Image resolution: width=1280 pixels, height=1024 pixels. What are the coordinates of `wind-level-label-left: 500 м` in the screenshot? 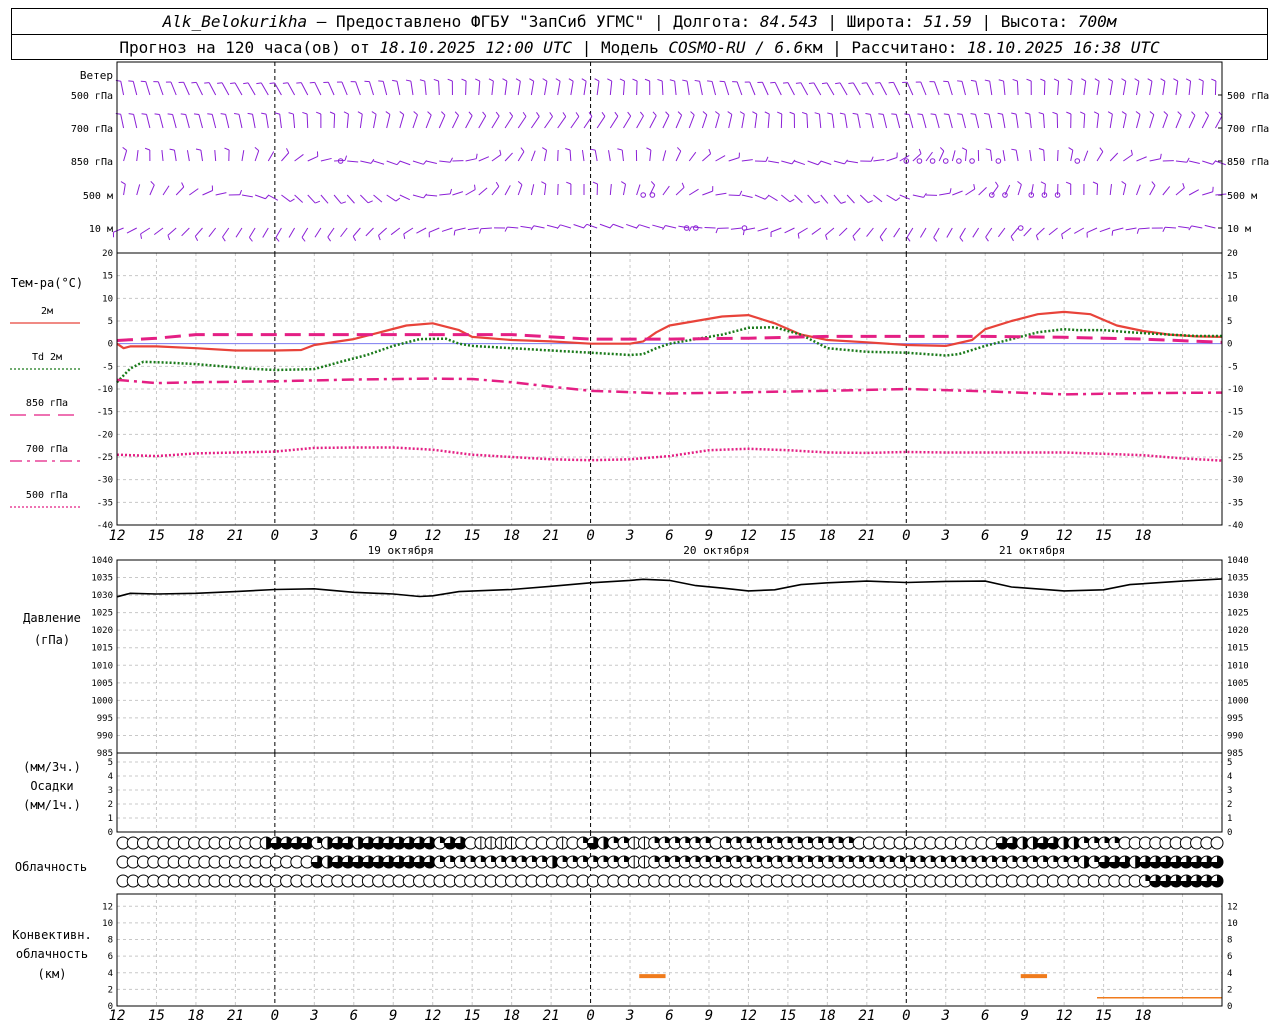 It's located at (98, 196).